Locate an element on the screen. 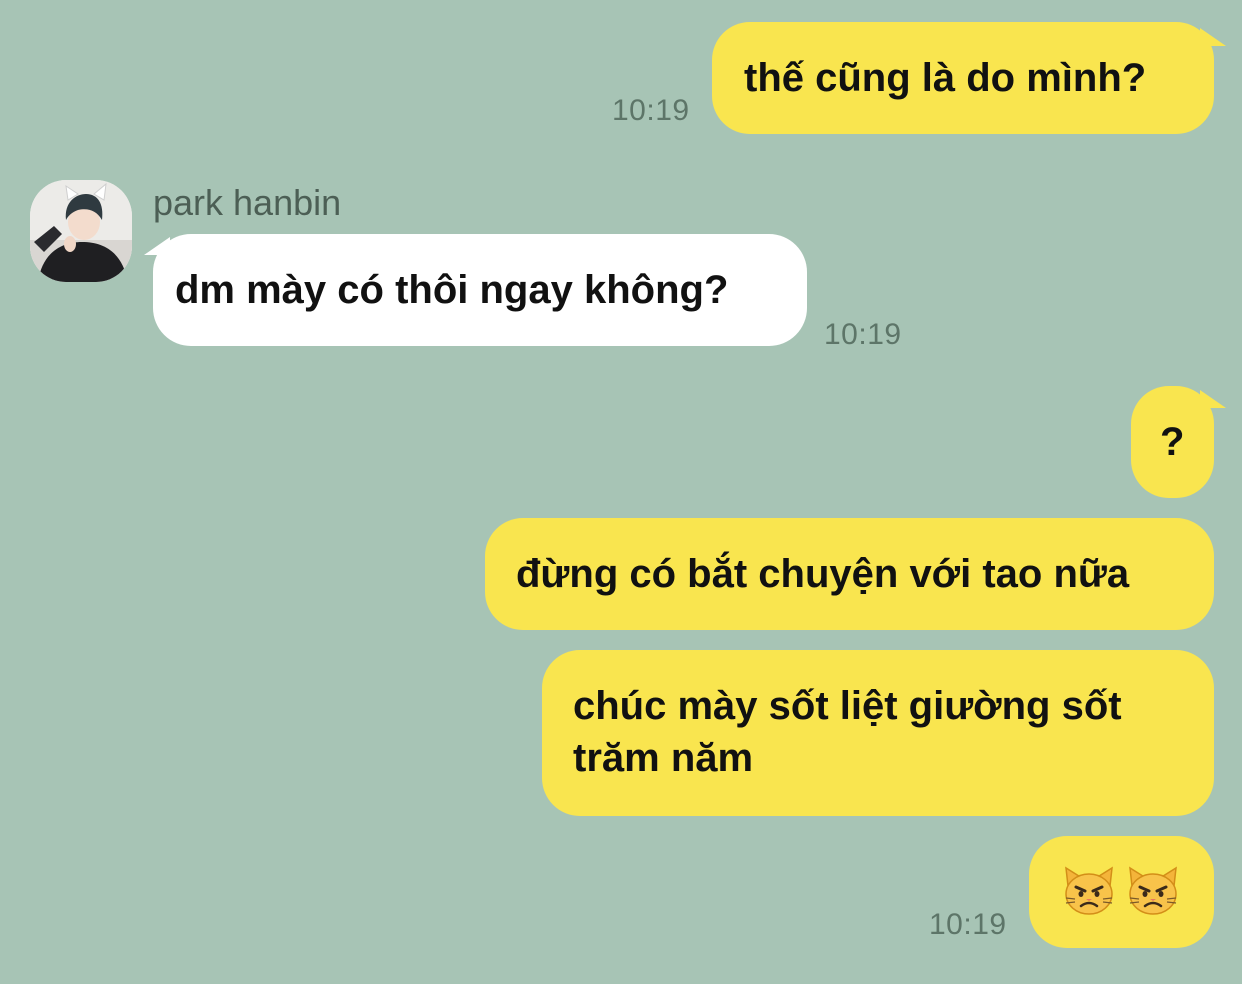 This screenshot has width=1242, height=984. sender-name: park hanbin is located at coordinates (247, 202).